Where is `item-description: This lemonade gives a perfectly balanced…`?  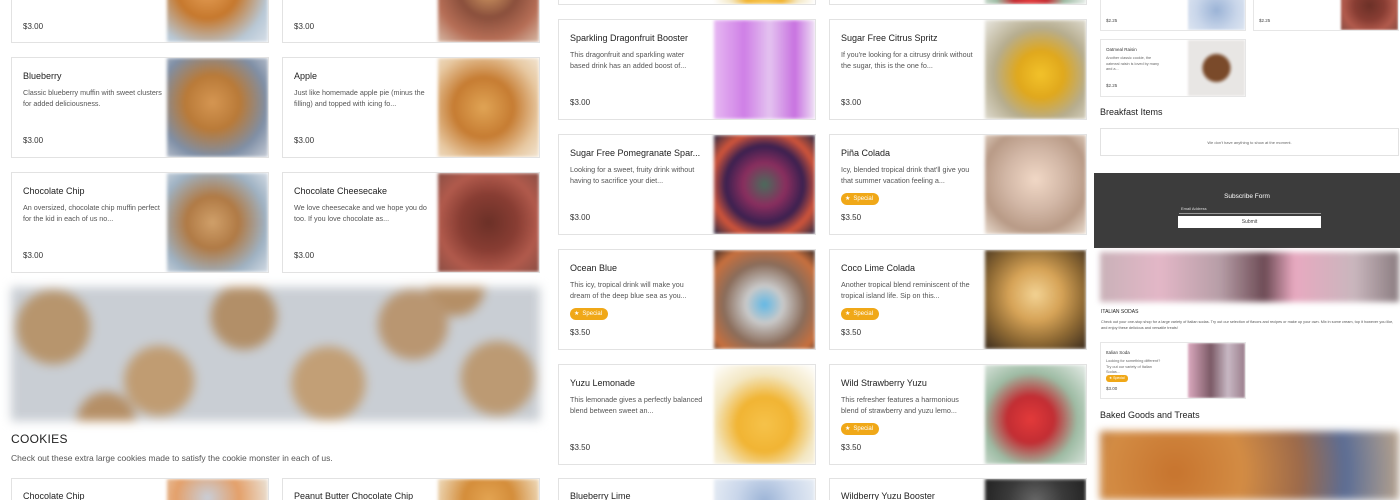 item-description: This lemonade gives a perfectly balanced… is located at coordinates (636, 405).